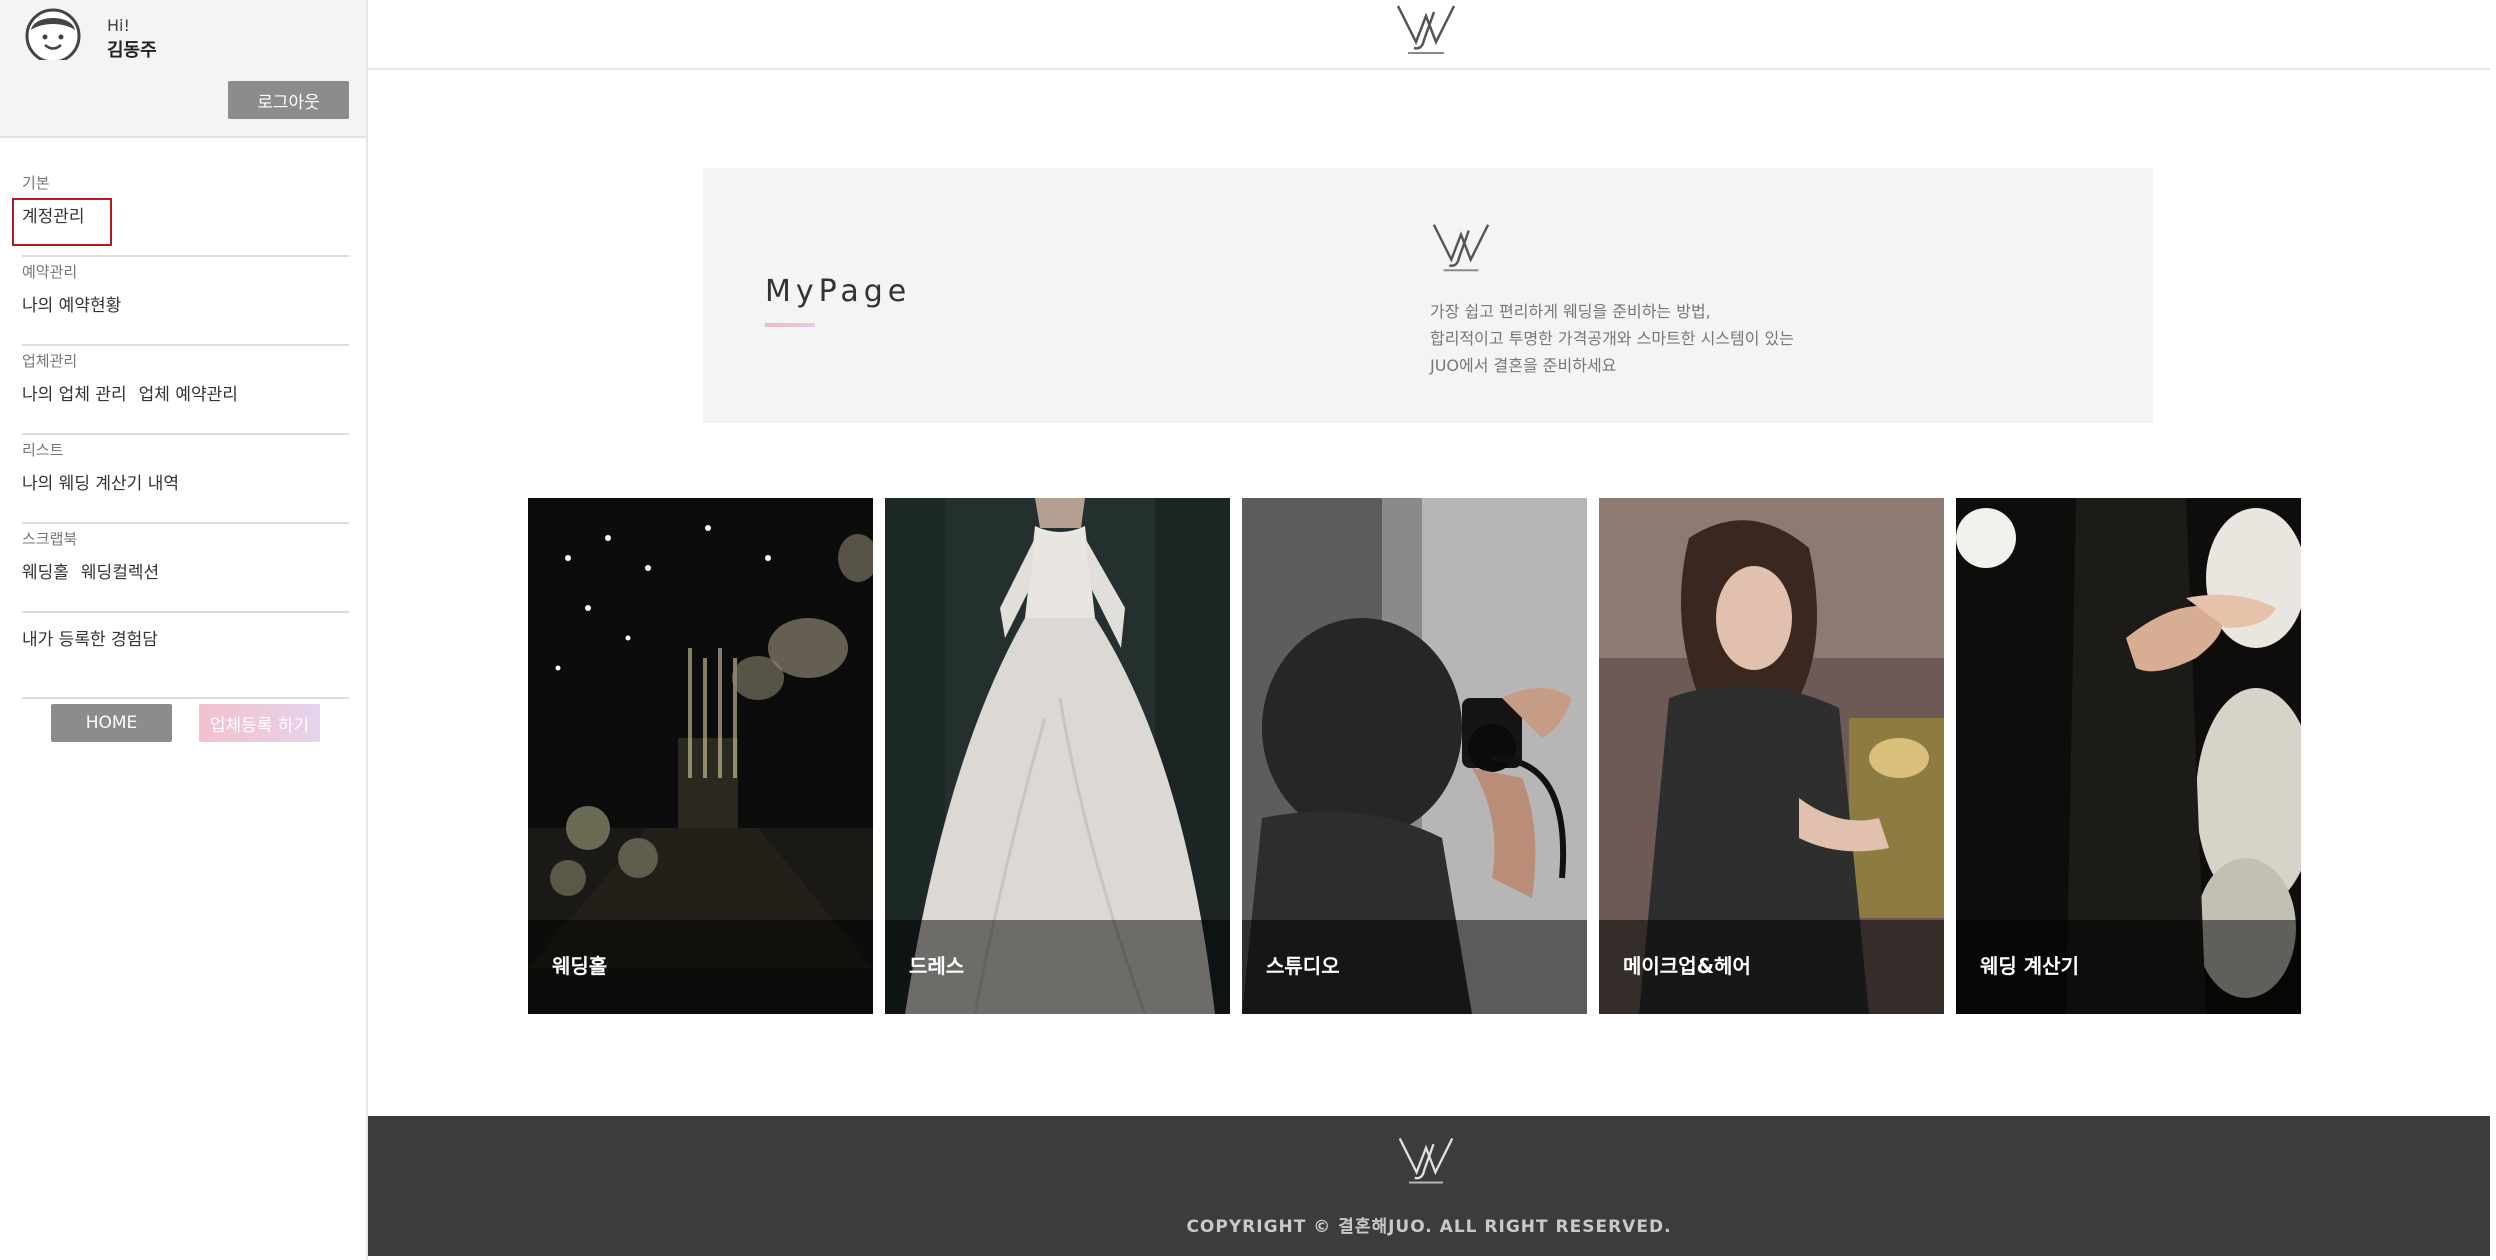 The image size is (2496, 1260). What do you see at coordinates (62, 222) in the screenshot?
I see `selection-highlight` at bounding box center [62, 222].